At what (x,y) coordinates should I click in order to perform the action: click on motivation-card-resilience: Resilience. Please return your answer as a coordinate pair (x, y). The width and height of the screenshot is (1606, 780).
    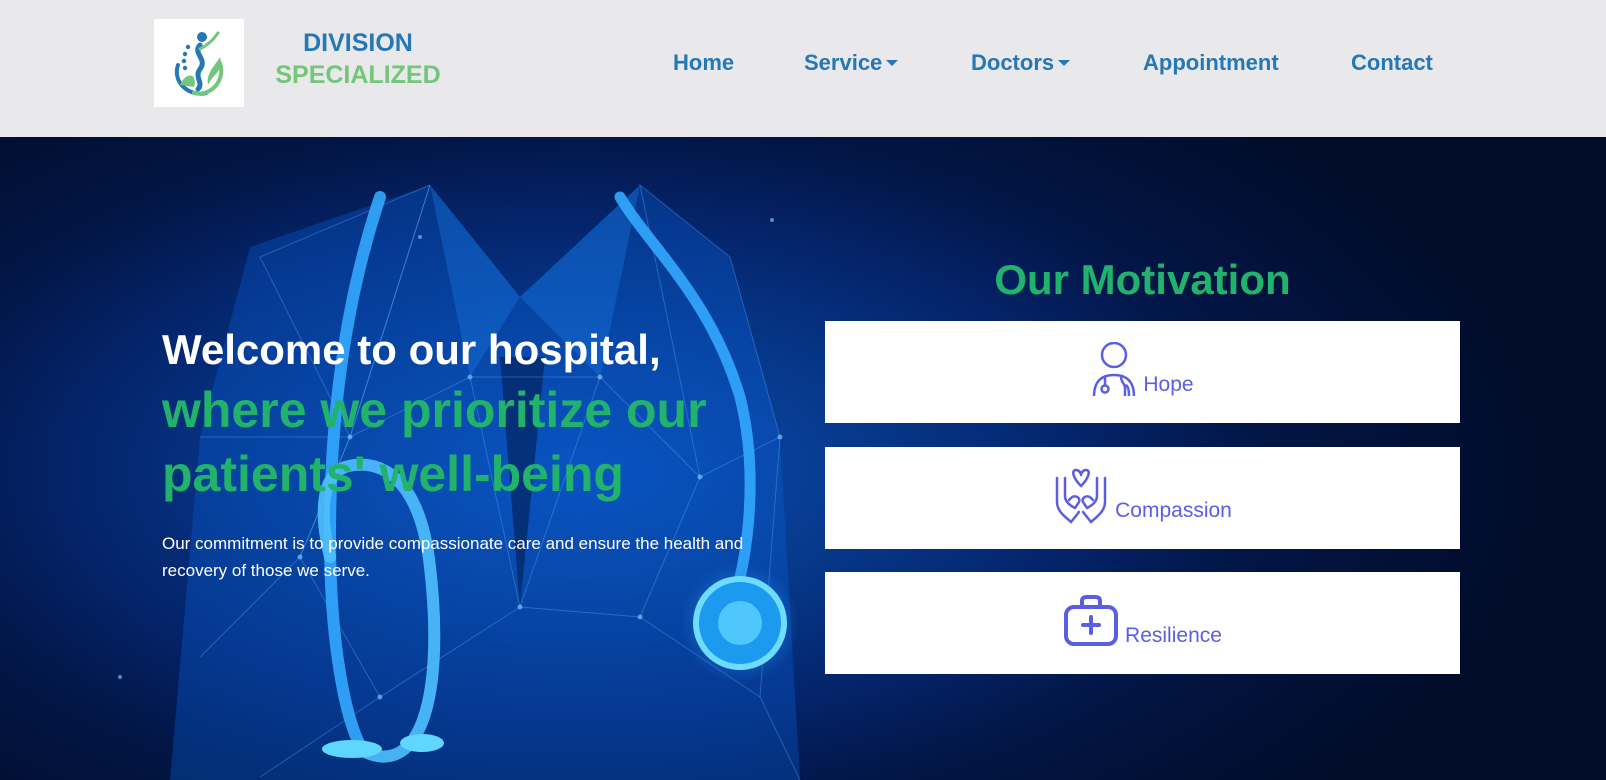
    Looking at the image, I should click on (1142, 623).